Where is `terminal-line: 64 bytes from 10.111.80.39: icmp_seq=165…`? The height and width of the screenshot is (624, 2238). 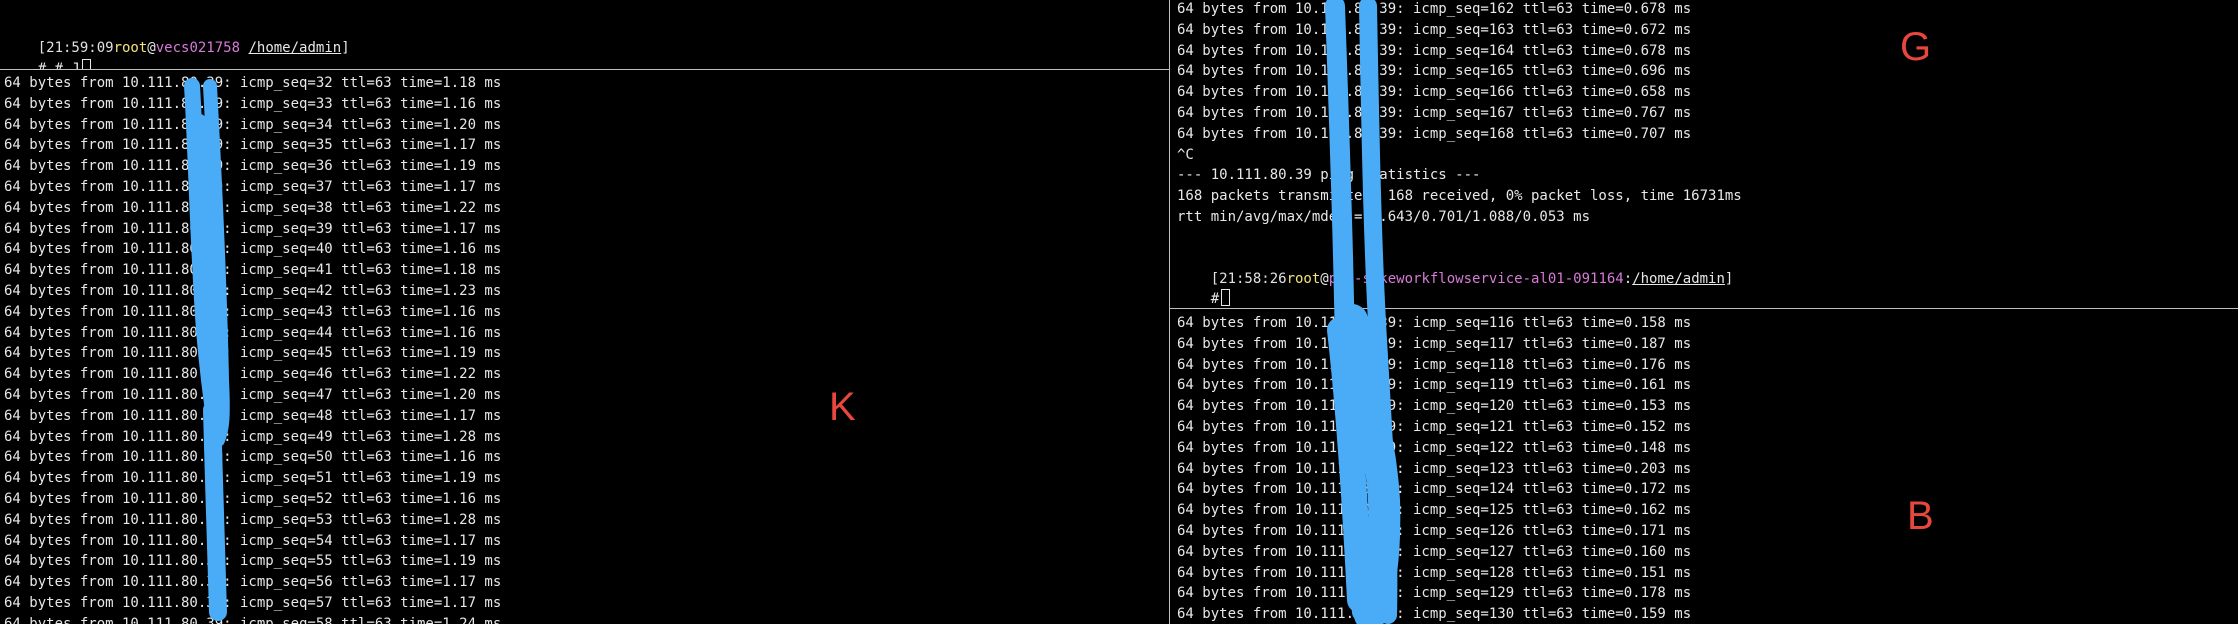
terminal-line: 64 bytes from 10.111.80.39: icmp_seq=165… is located at coordinates (1434, 71).